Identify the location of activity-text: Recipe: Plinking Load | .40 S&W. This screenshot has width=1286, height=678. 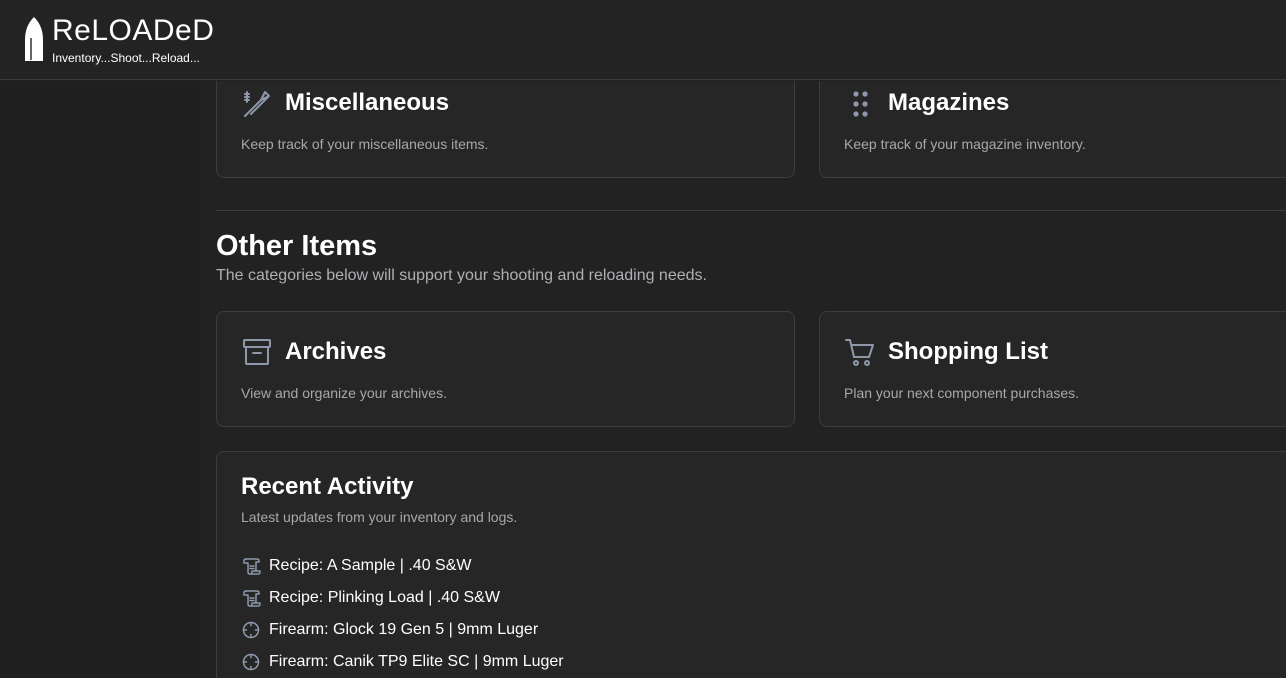
(384, 597).